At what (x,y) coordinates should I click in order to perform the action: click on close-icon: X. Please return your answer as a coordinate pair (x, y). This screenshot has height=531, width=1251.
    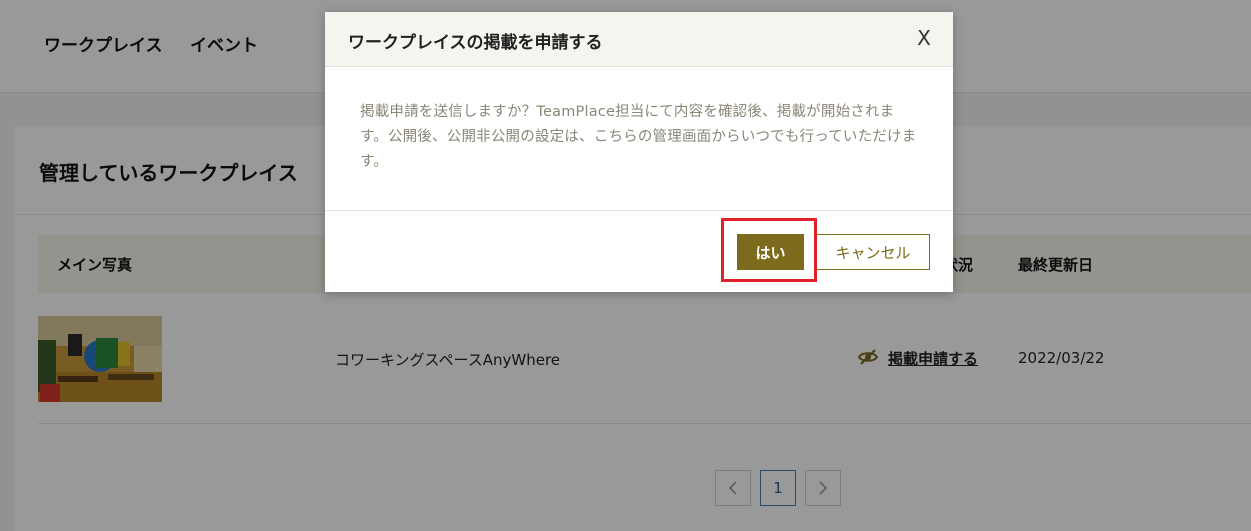
    Looking at the image, I should click on (924, 38).